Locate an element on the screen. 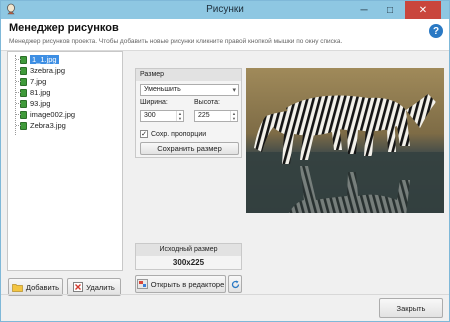 This screenshot has width=450, height=322. close-icon: ✕ is located at coordinates (423, 10).